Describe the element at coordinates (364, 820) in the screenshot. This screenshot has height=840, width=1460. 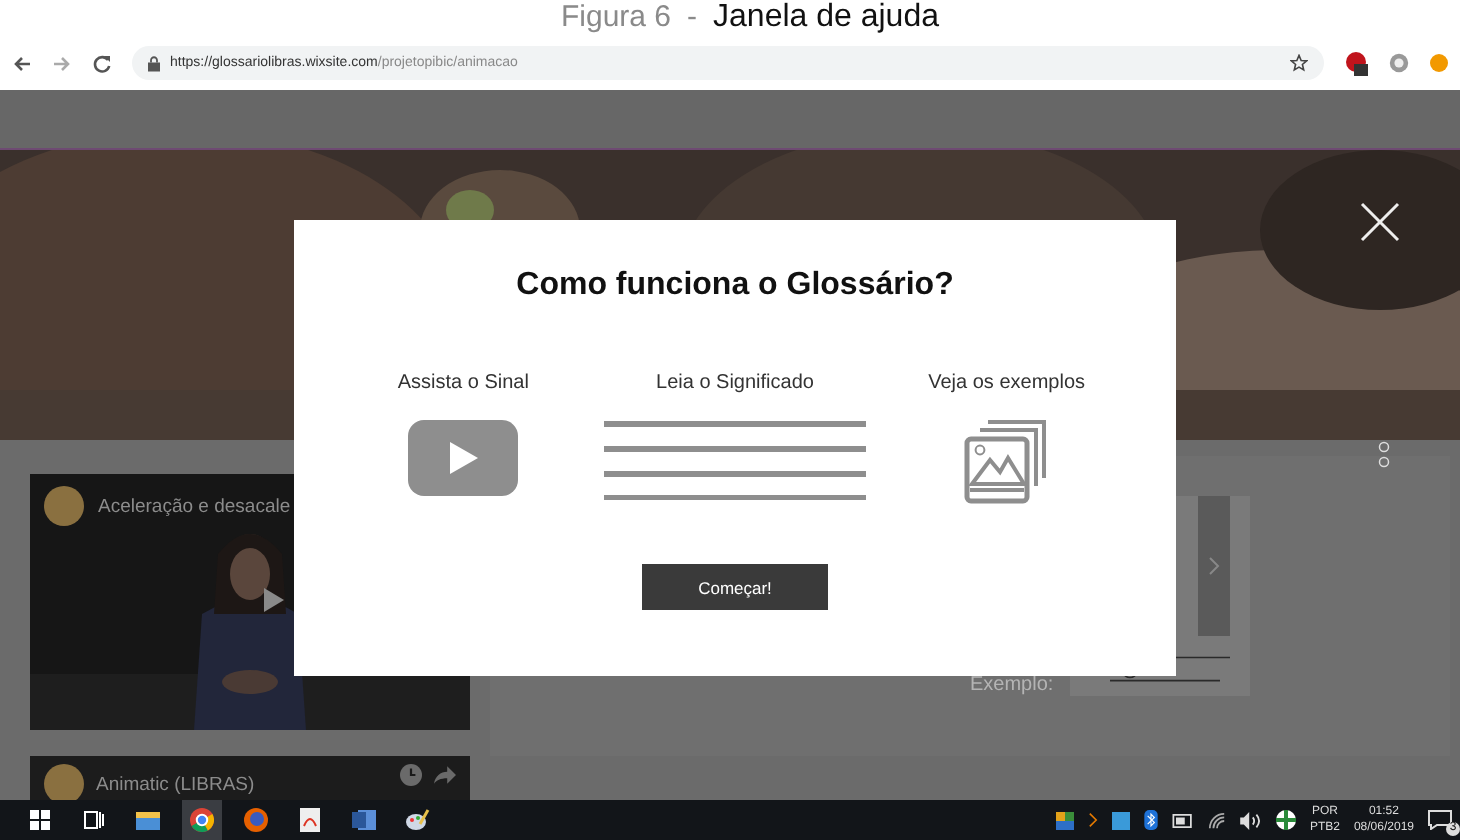
I see `word-icon` at that location.